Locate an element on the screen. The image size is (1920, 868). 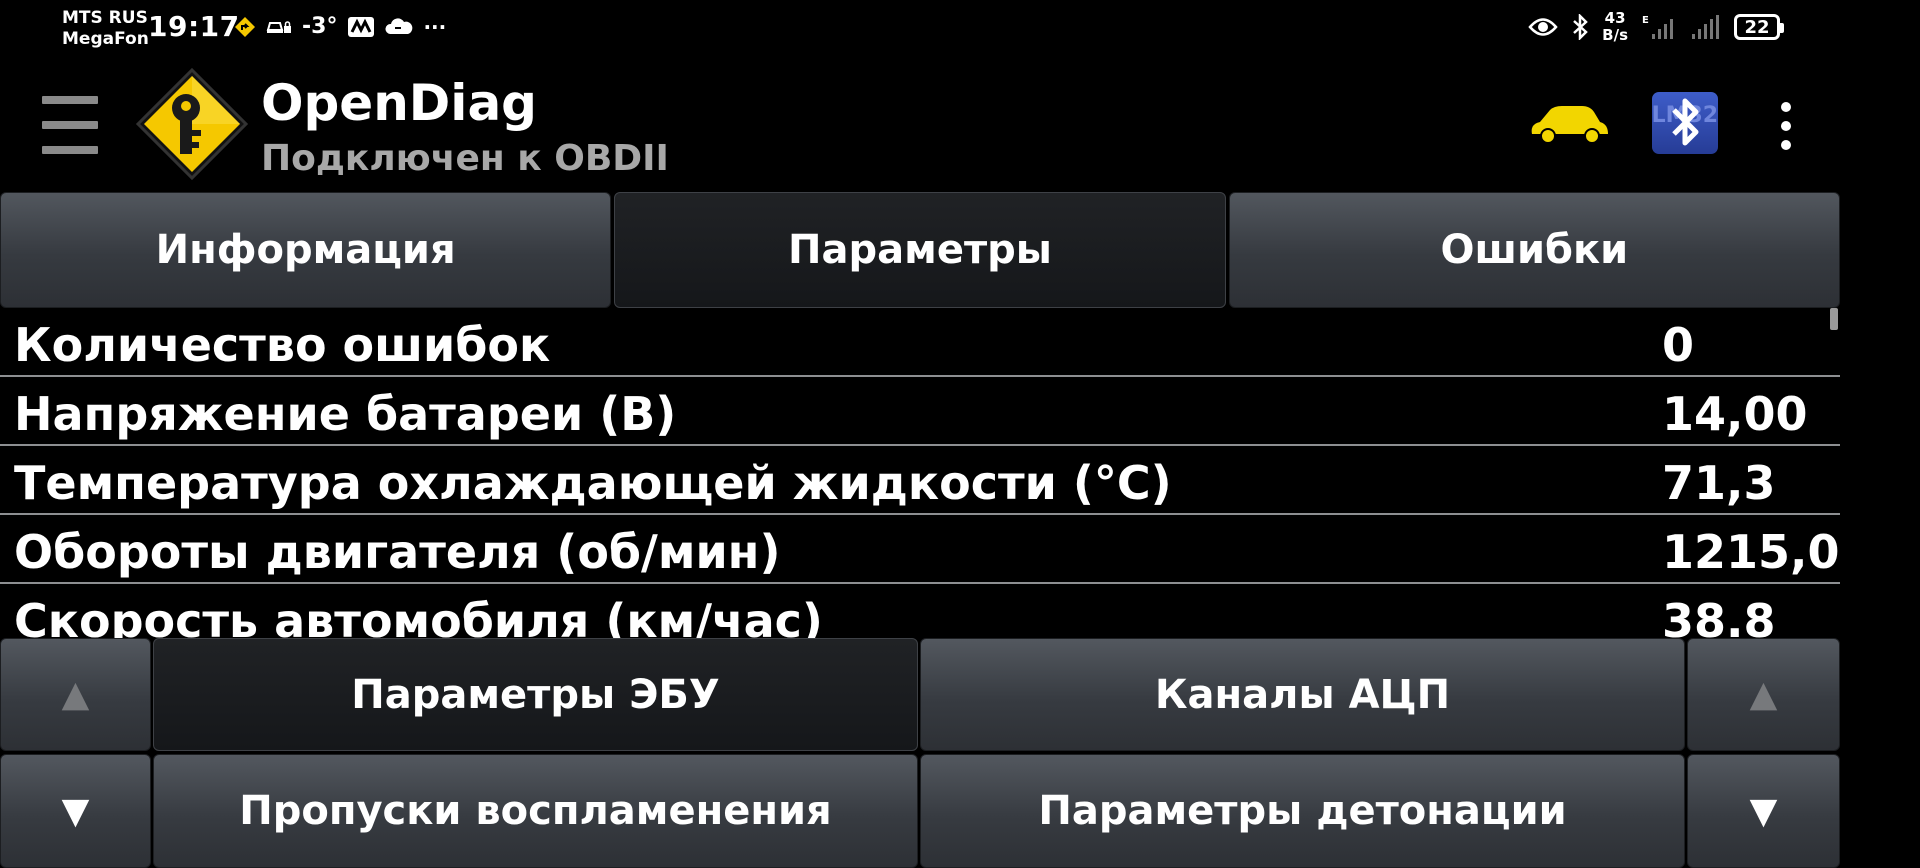
carrier-info: MTS RUS MegaFon is located at coordinates (105, 29).